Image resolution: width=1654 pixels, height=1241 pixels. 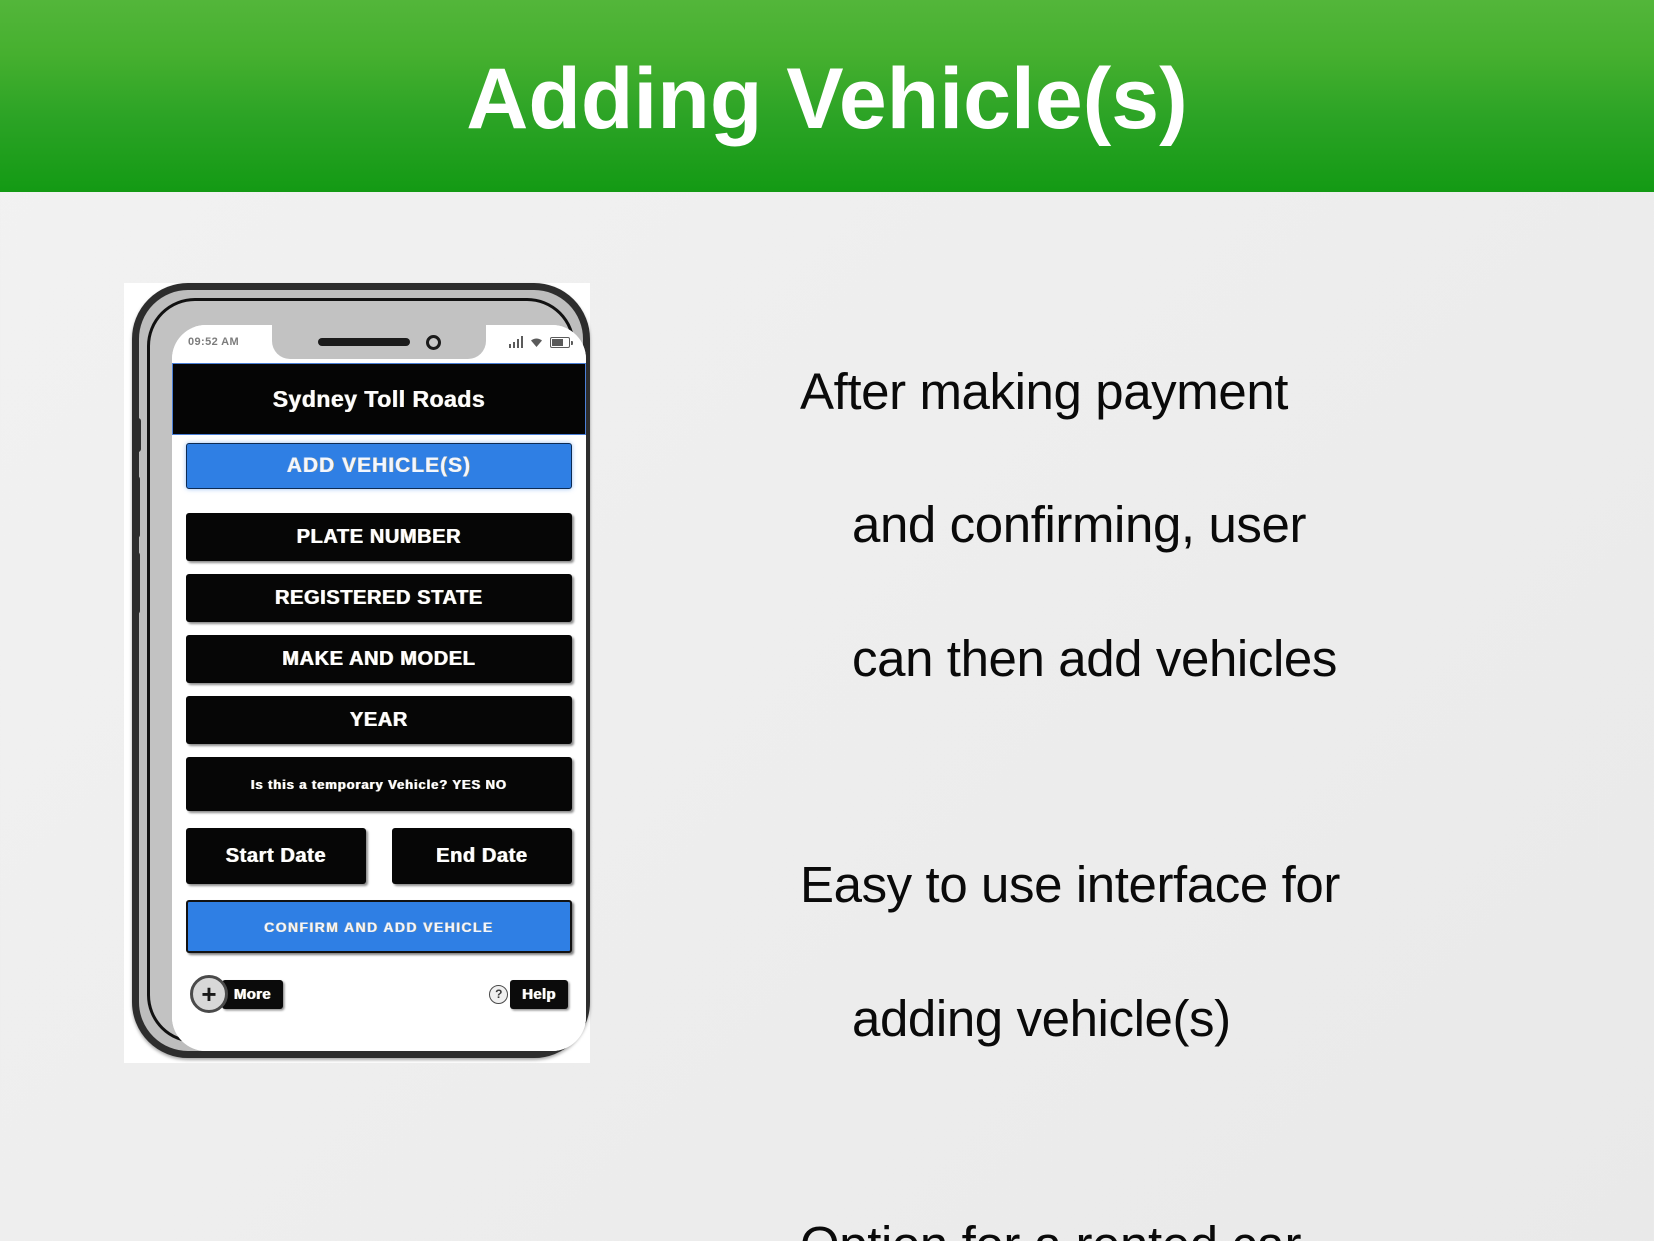 What do you see at coordinates (1070, 885) in the screenshot?
I see `bullet-line: Easy to use interface for` at bounding box center [1070, 885].